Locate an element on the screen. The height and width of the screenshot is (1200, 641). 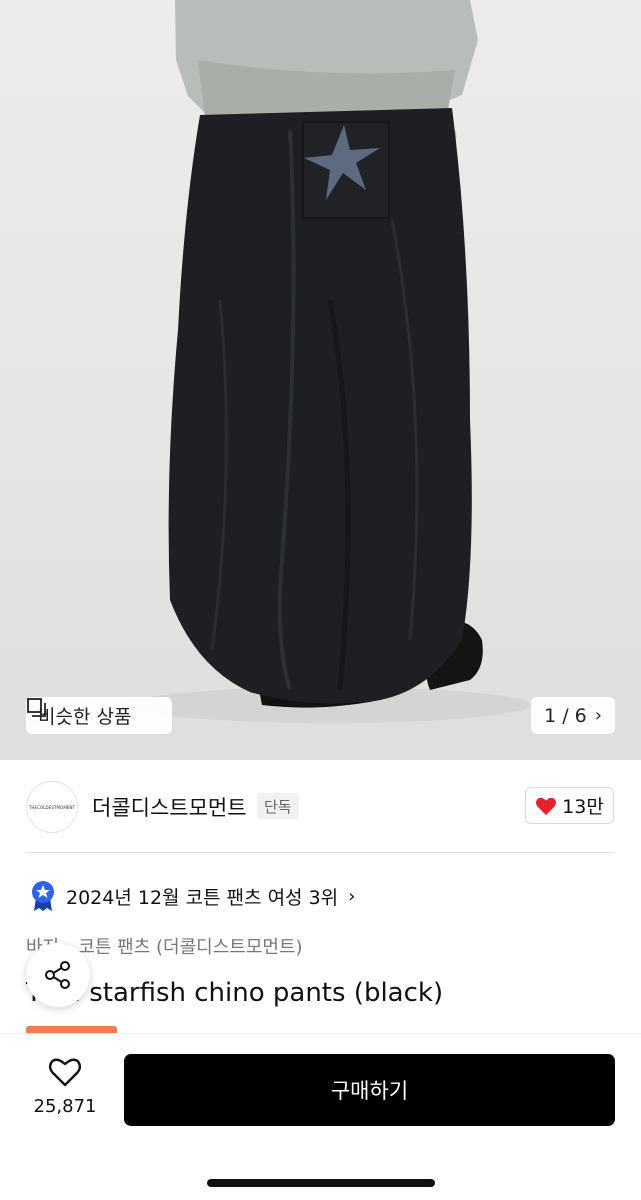
bottom-action-bar: 25,871 구매하기 is located at coordinates (320, 1116).